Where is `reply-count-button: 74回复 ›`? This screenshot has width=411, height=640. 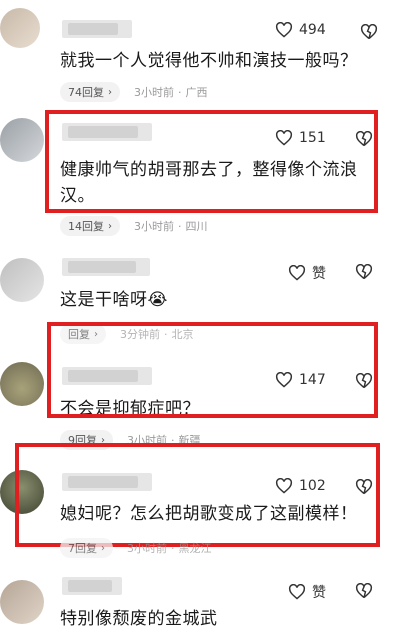 reply-count-button: 74回复 › is located at coordinates (90, 92).